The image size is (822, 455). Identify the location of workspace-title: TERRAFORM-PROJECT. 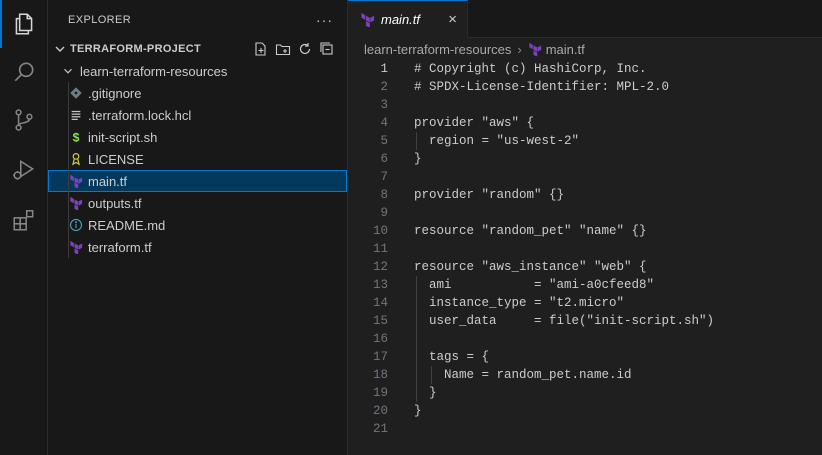
(135, 49).